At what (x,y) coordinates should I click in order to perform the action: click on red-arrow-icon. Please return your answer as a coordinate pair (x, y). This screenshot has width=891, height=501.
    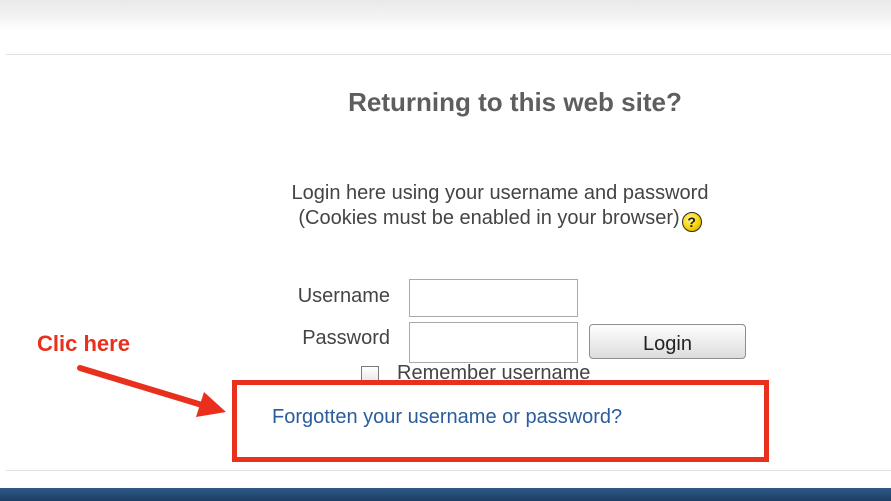
    Looking at the image, I should click on (151, 391).